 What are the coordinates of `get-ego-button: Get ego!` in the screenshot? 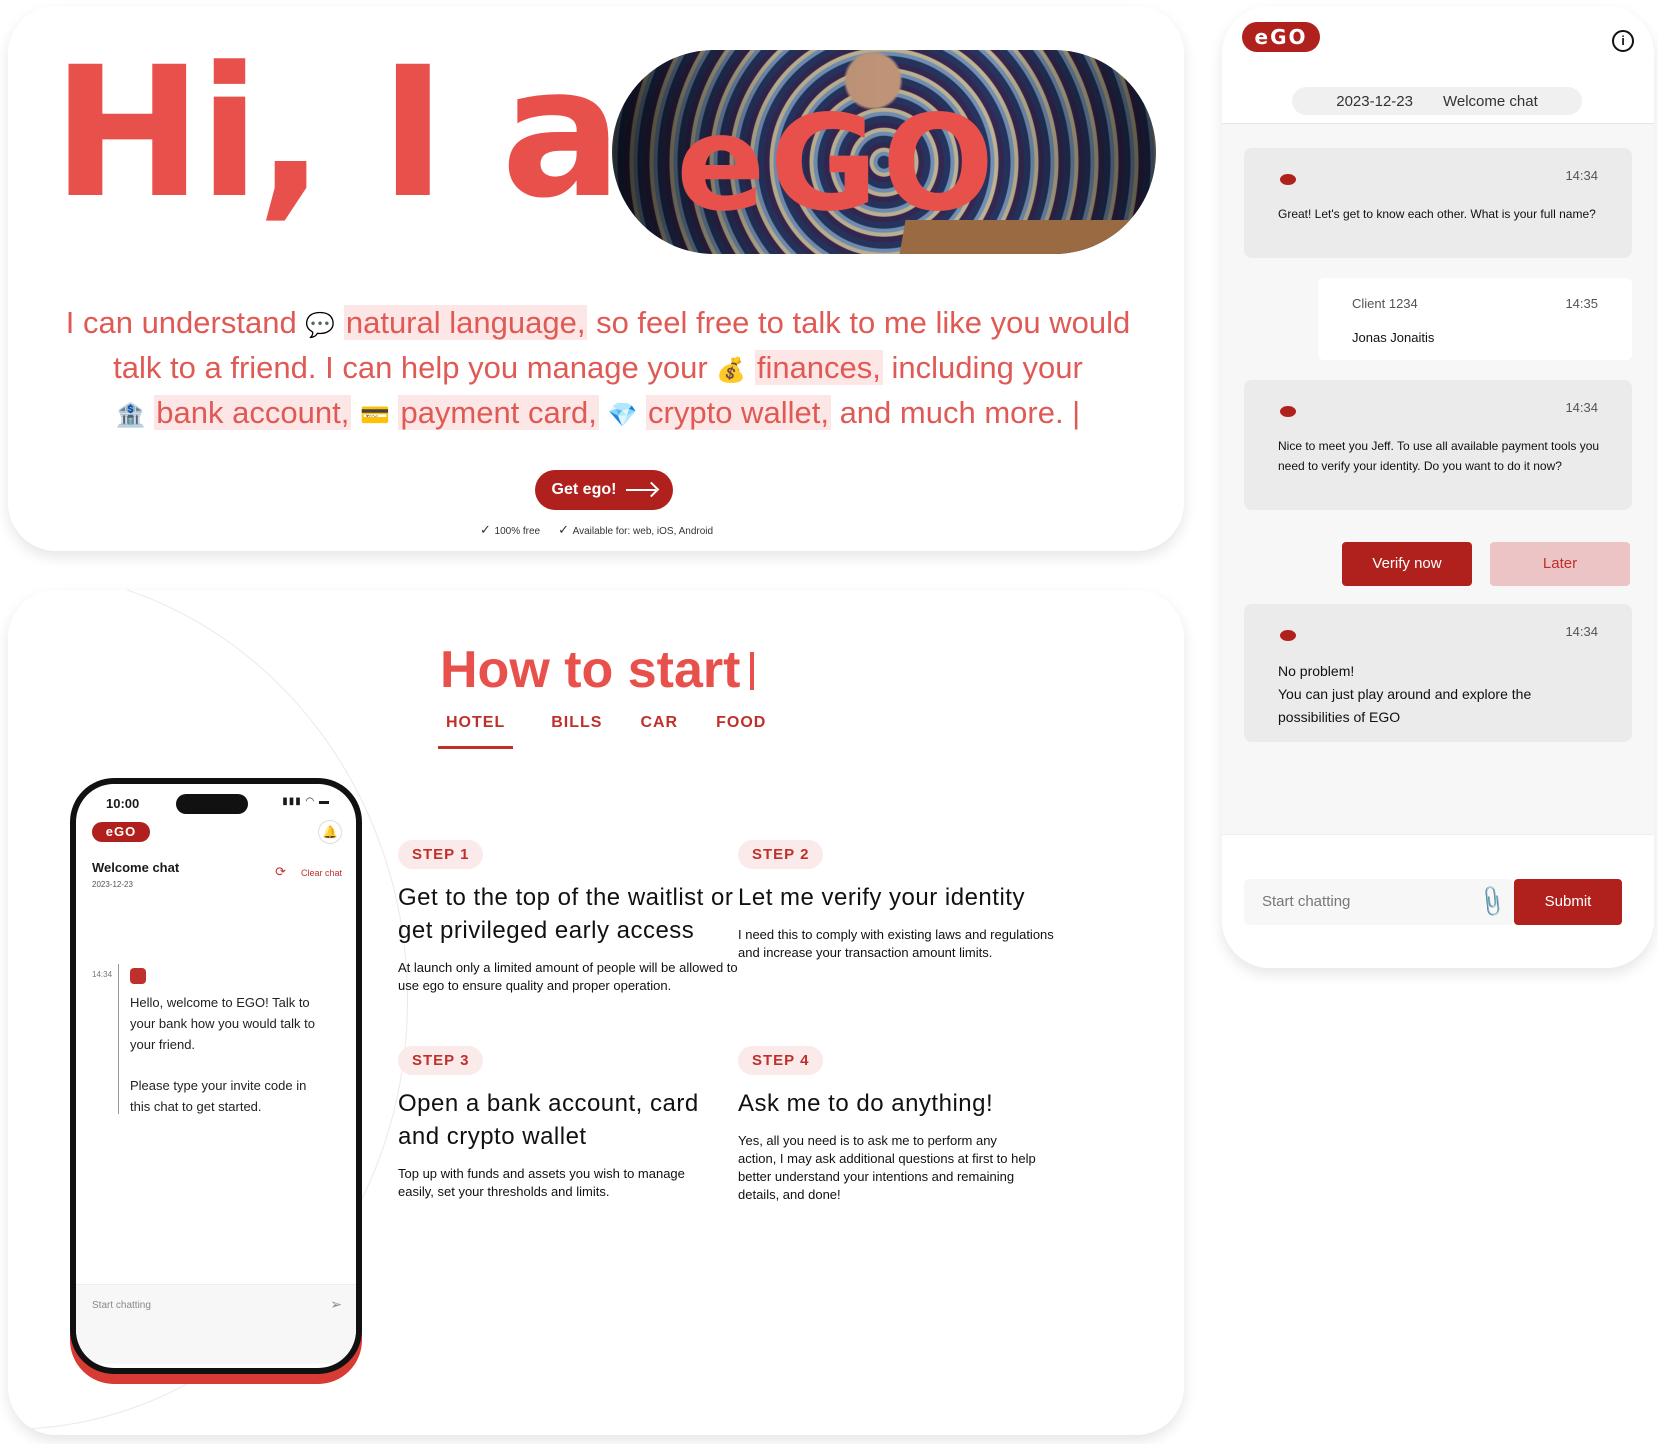 It's located at (604, 490).